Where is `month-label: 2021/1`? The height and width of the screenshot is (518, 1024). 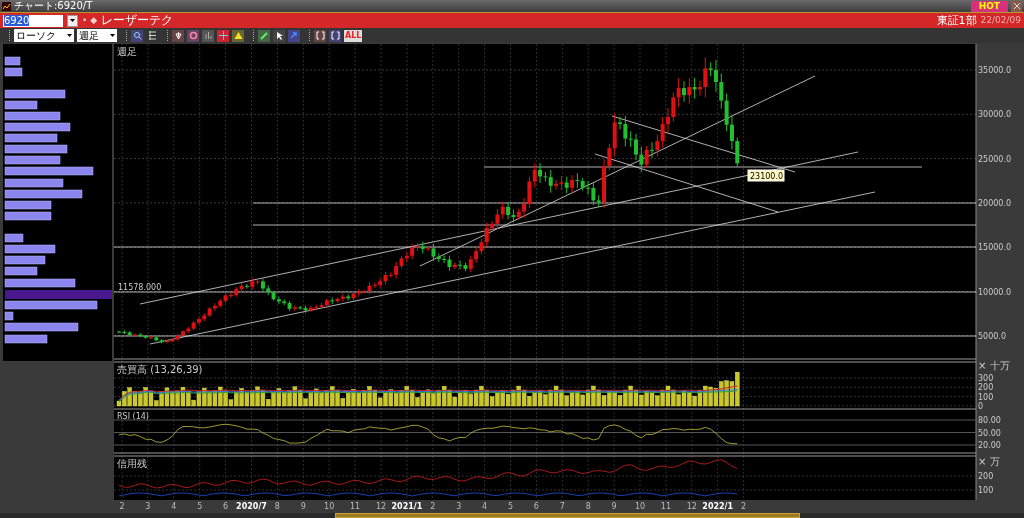
month-label: 2021/1 is located at coordinates (407, 506).